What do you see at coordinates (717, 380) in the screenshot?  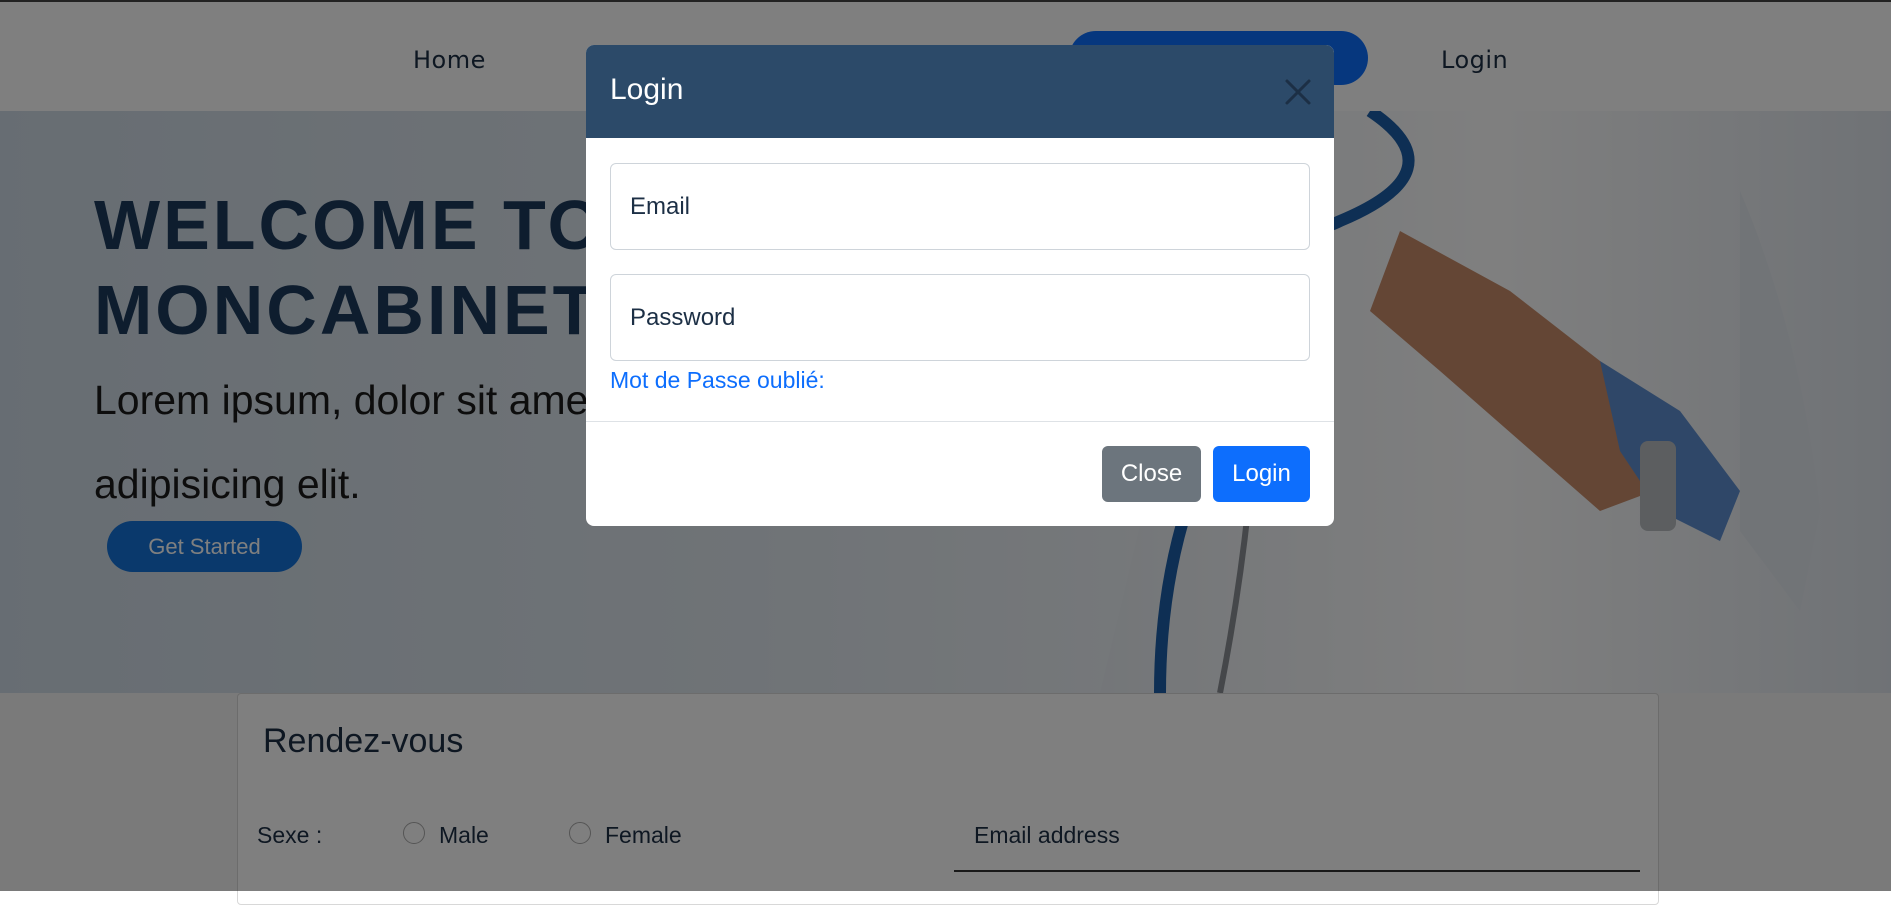 I see `forgot-password-link: Mot de Passe oublié:` at bounding box center [717, 380].